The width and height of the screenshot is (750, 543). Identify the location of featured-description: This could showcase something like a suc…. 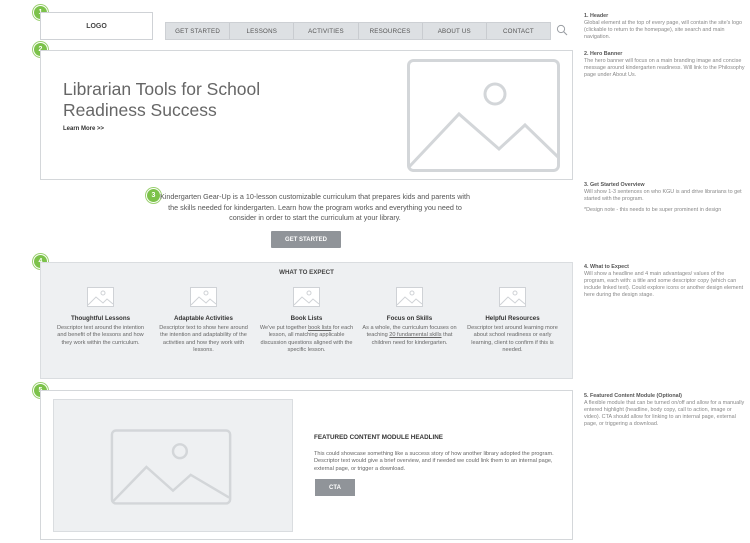
(434, 461).